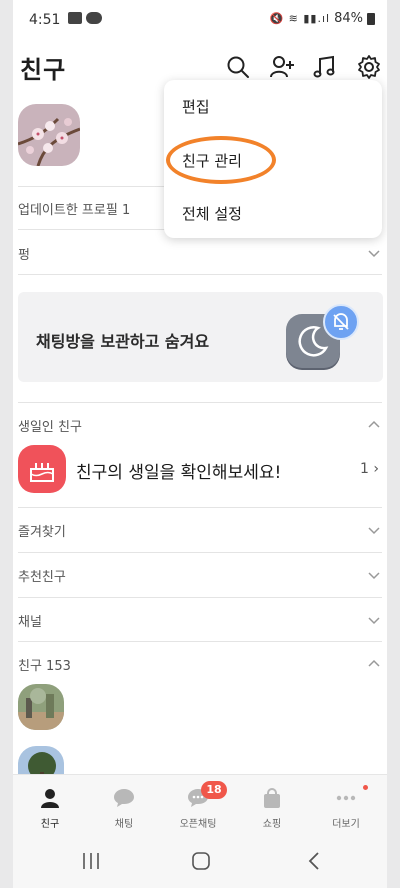  I want to click on friend-avatar, so click(41, 707).